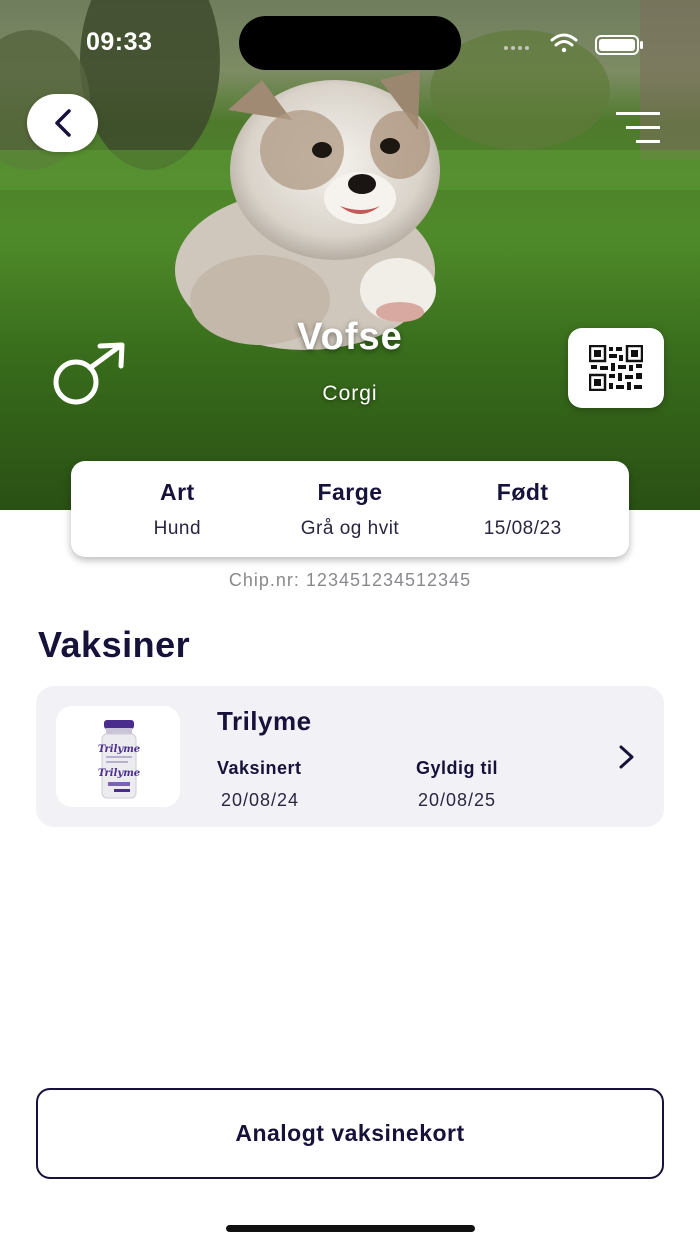  What do you see at coordinates (91, 373) in the screenshot?
I see `male-icon` at bounding box center [91, 373].